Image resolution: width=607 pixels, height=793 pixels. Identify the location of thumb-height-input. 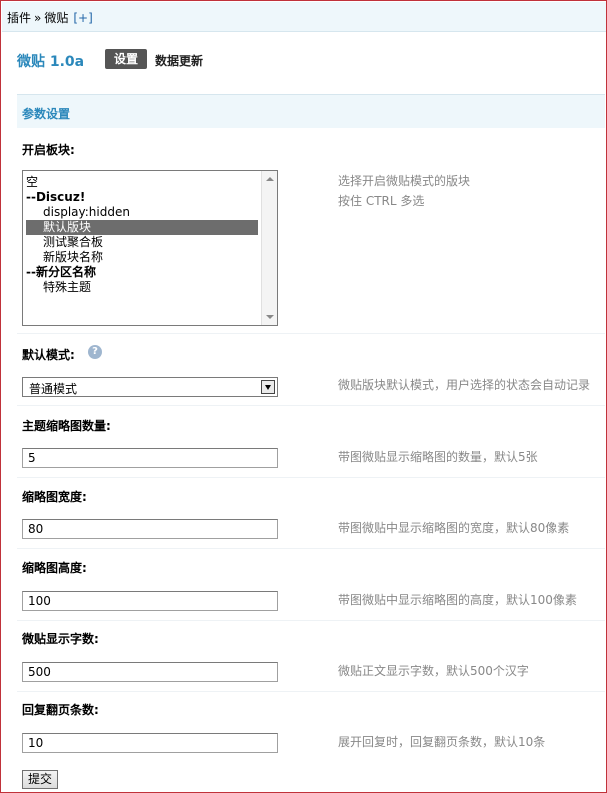
(150, 601).